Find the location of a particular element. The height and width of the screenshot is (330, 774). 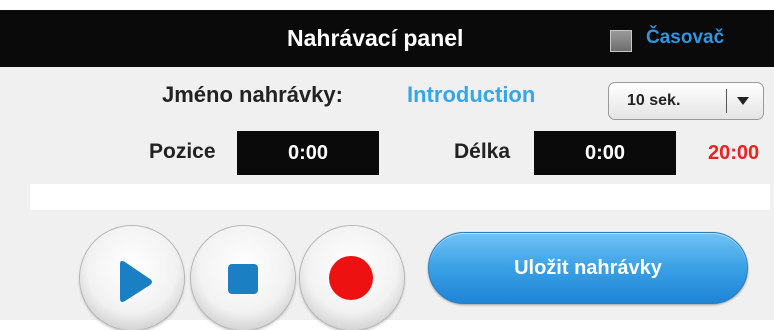

position-value: 0:00 is located at coordinates (308, 153).